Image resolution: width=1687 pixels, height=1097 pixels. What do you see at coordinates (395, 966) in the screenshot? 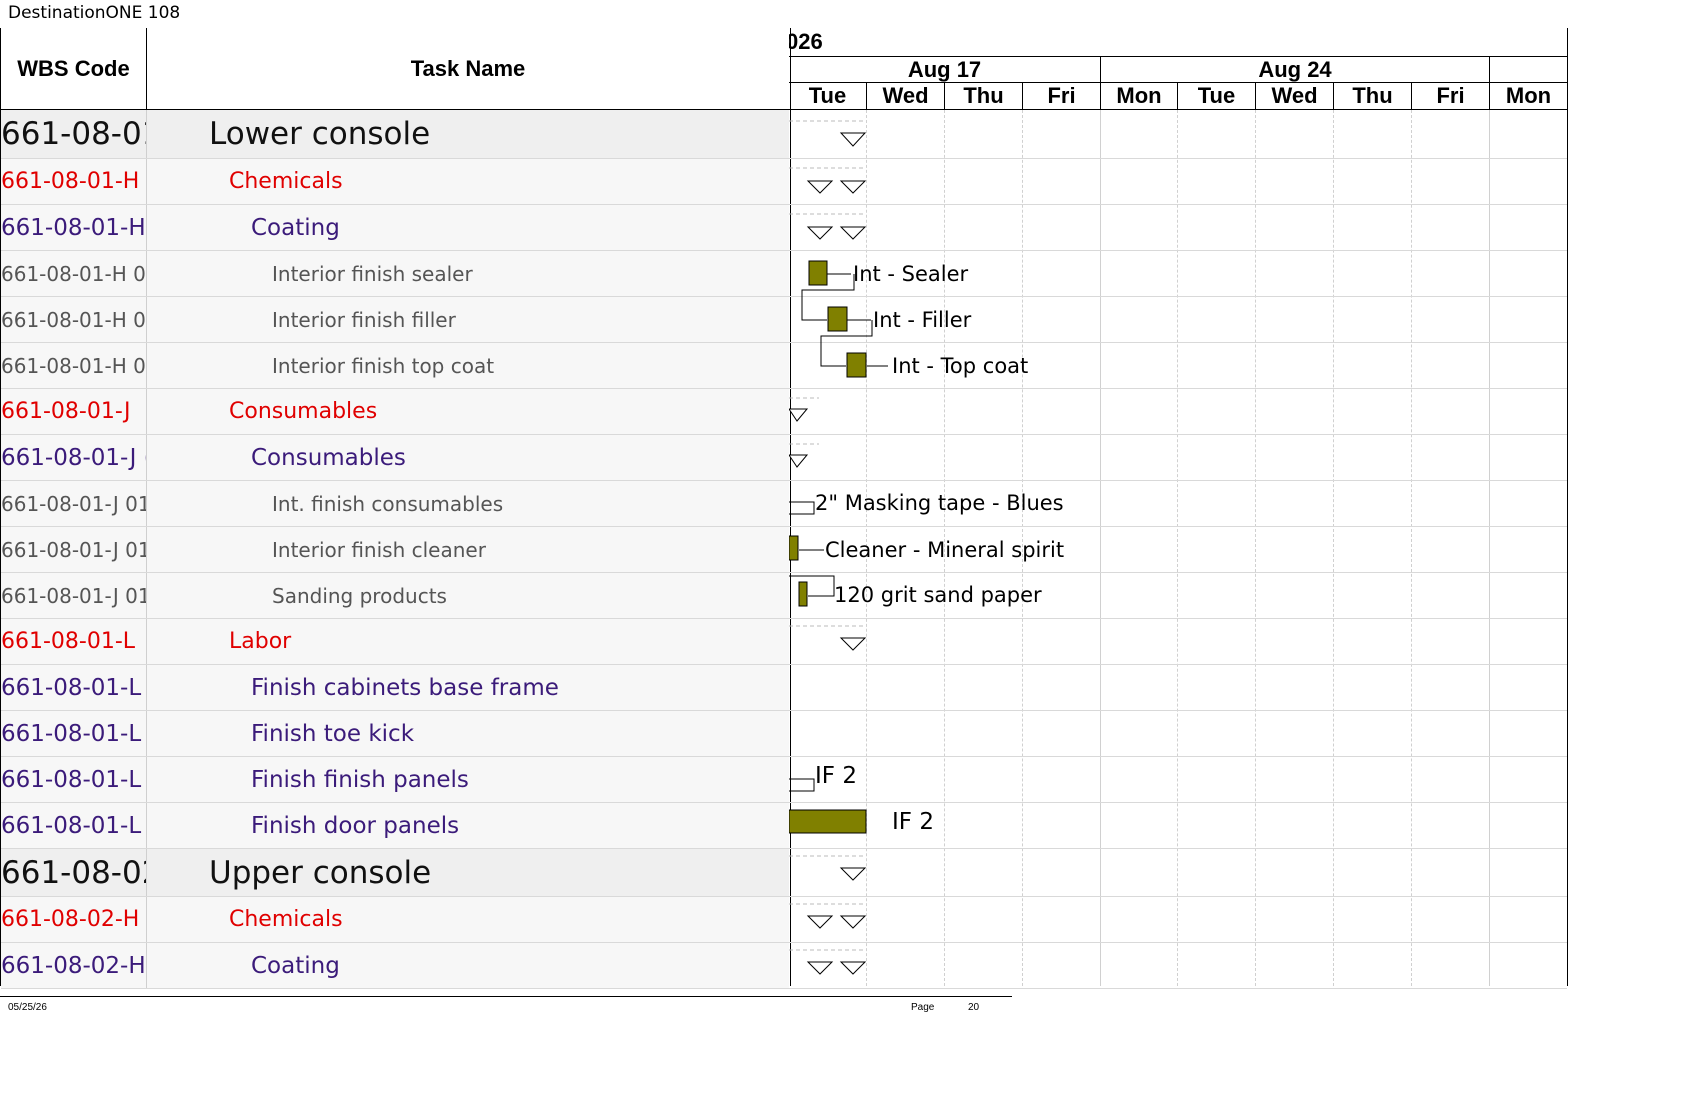
I see `table-row: 661-08-02-H Coating` at bounding box center [395, 966].